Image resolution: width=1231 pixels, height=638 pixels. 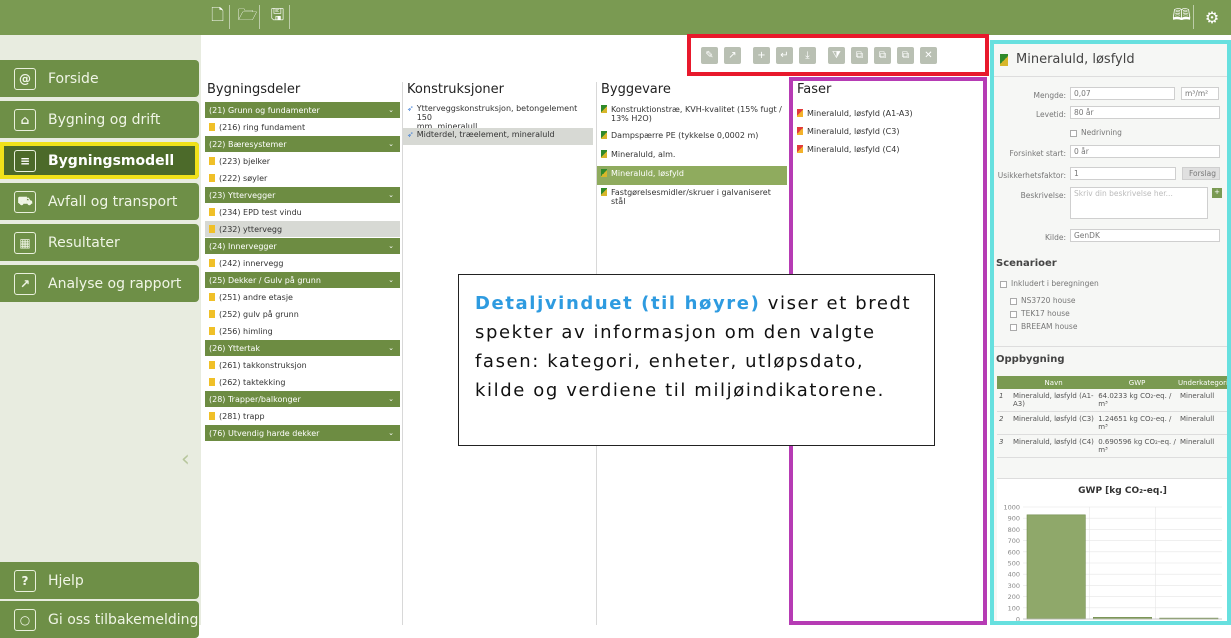 What do you see at coordinates (302, 399) in the screenshot?
I see `category-row: (28) Trapper/balkonger ⌄` at bounding box center [302, 399].